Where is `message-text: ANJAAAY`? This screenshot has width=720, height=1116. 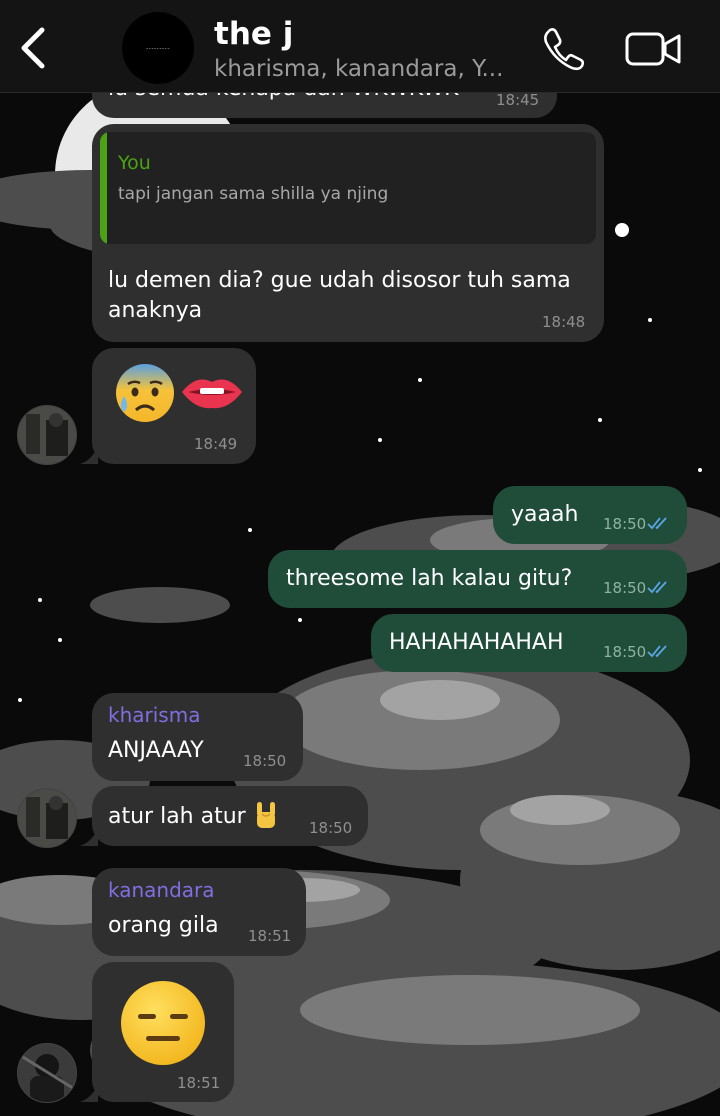 message-text: ANJAAAY is located at coordinates (156, 750).